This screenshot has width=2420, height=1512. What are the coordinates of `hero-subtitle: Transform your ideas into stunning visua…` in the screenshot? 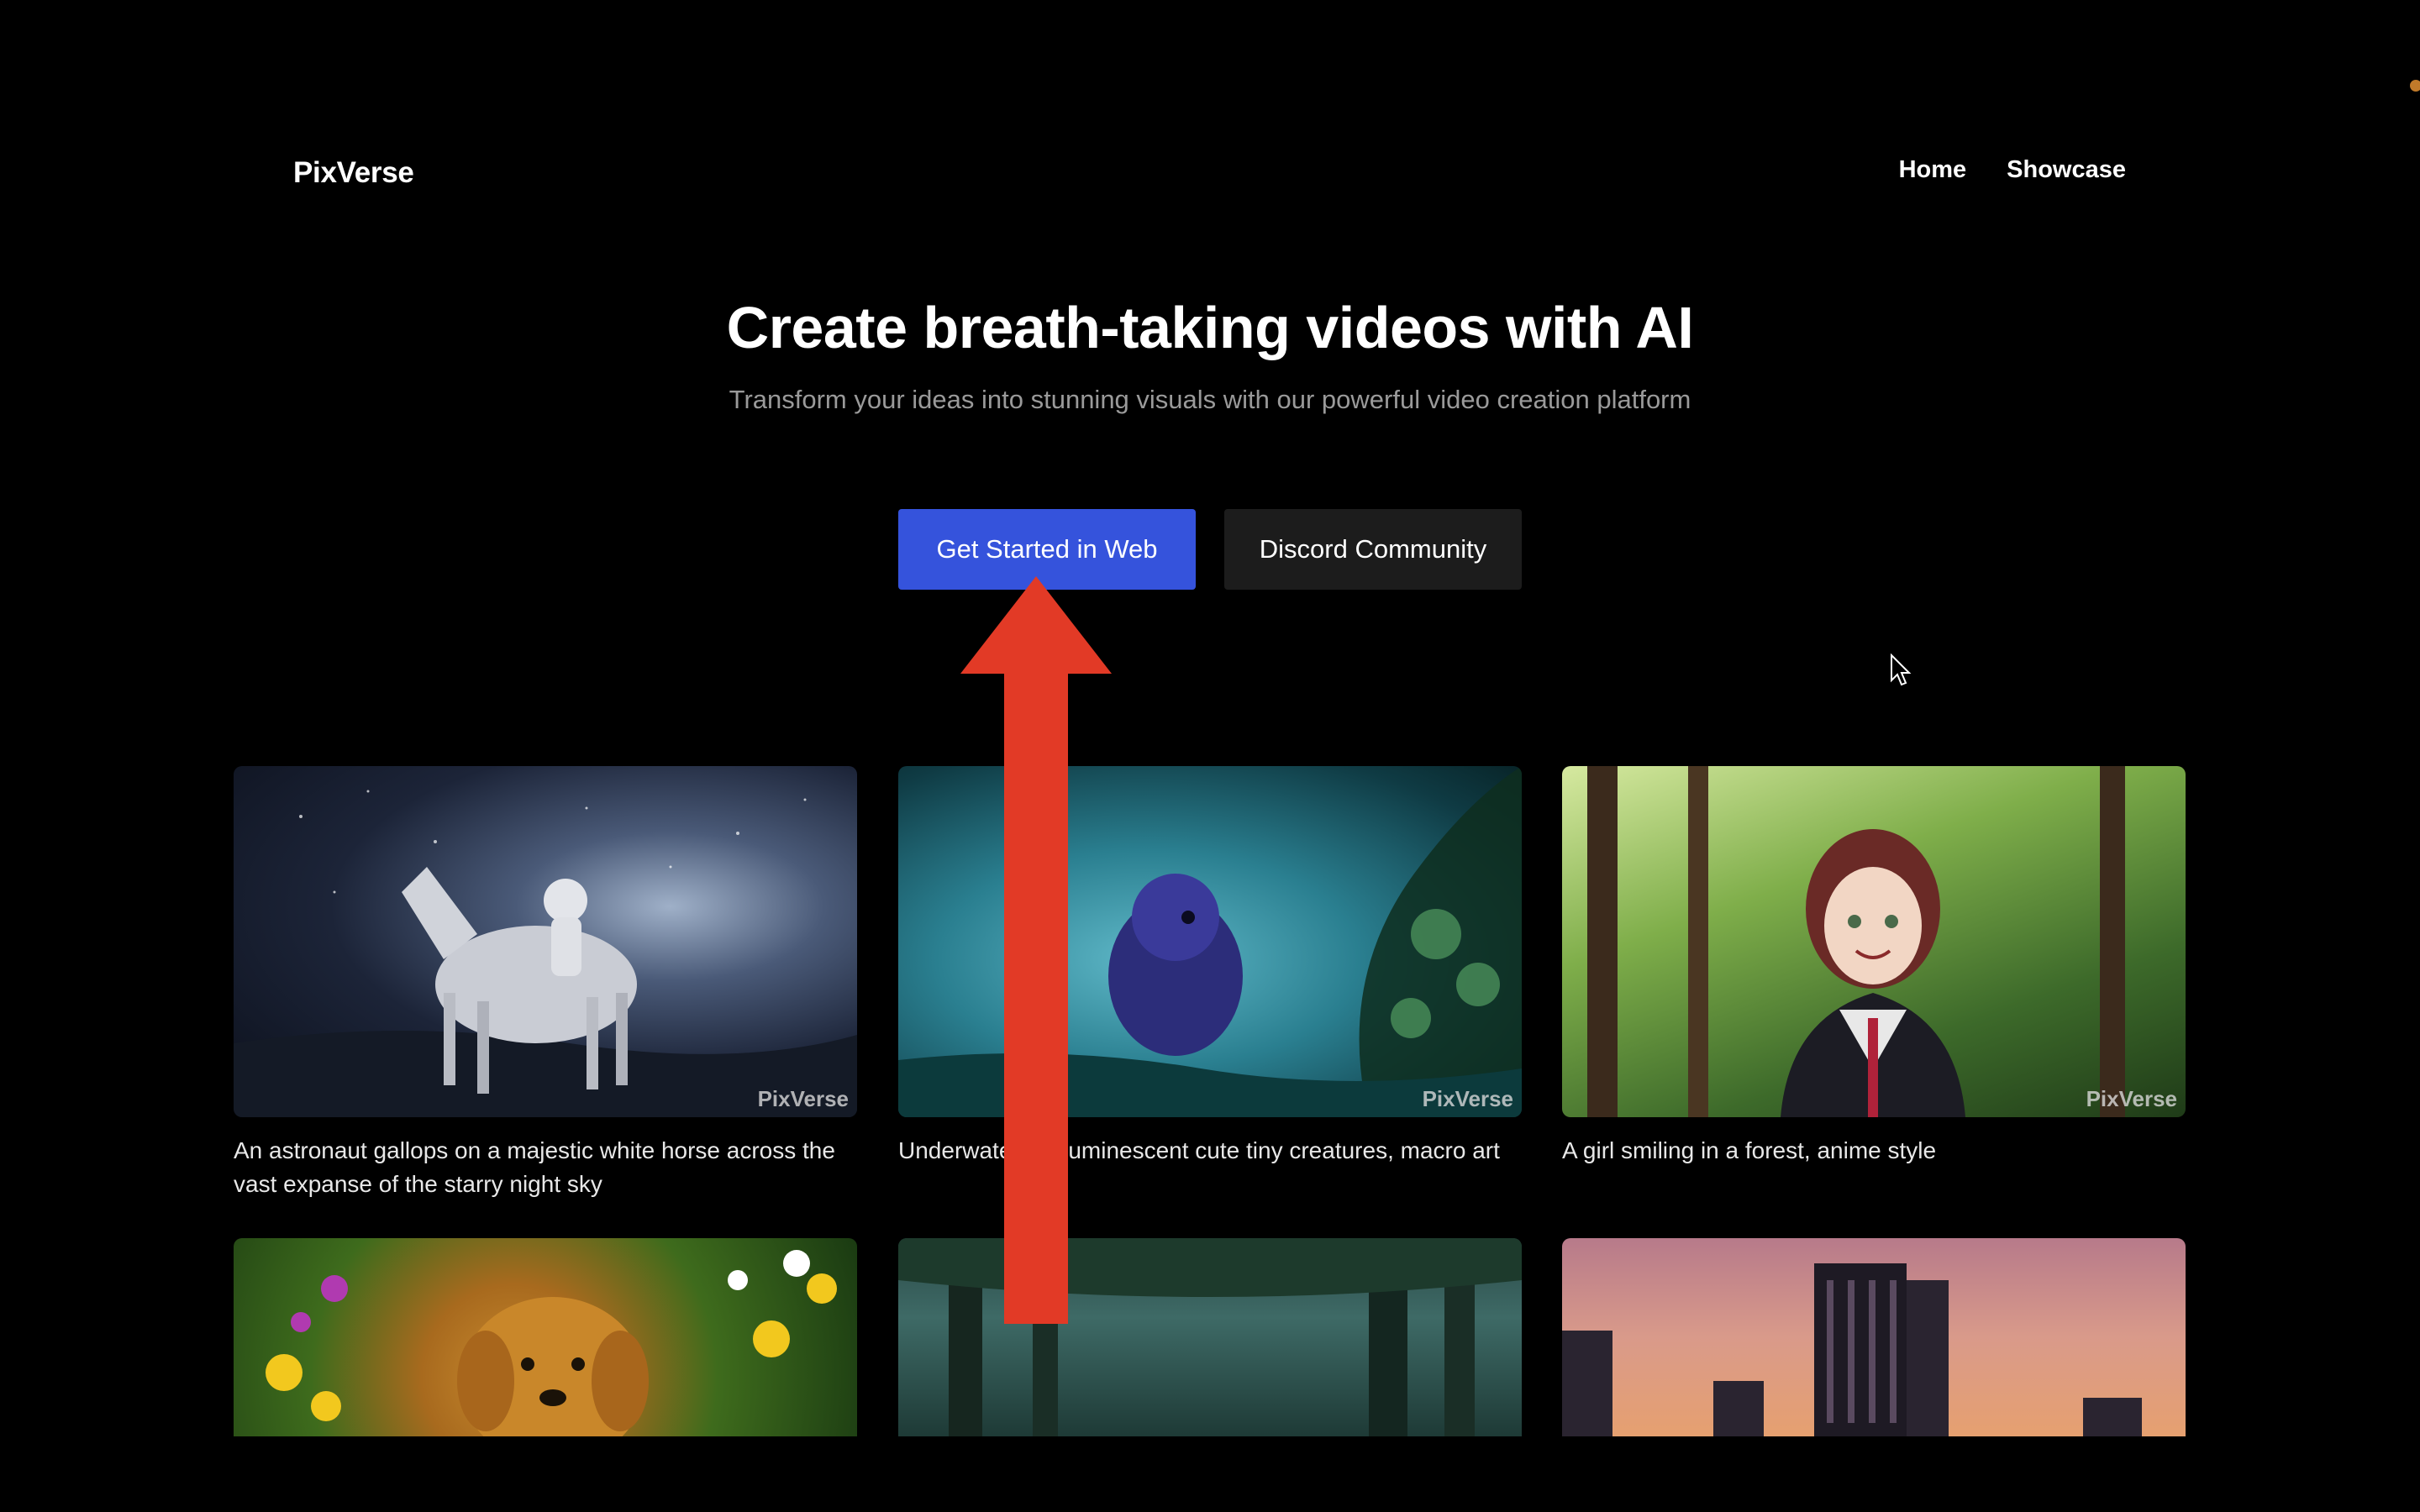 It's located at (1210, 399).